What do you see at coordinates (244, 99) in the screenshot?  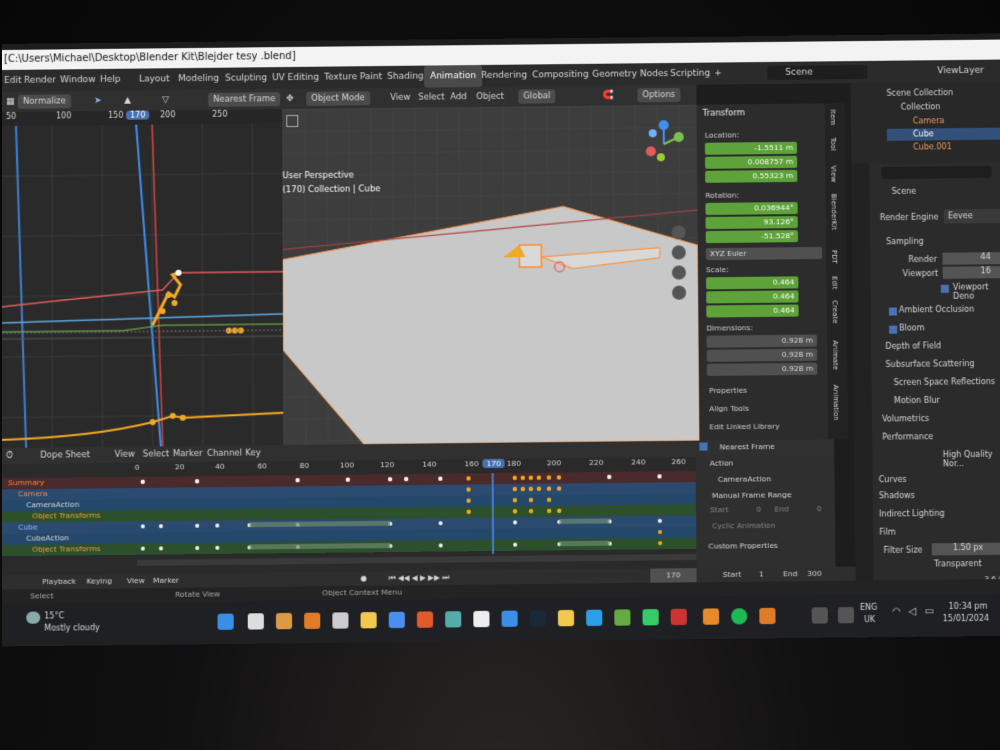 I see `snap-nearest-frame: Nearest Frame` at bounding box center [244, 99].